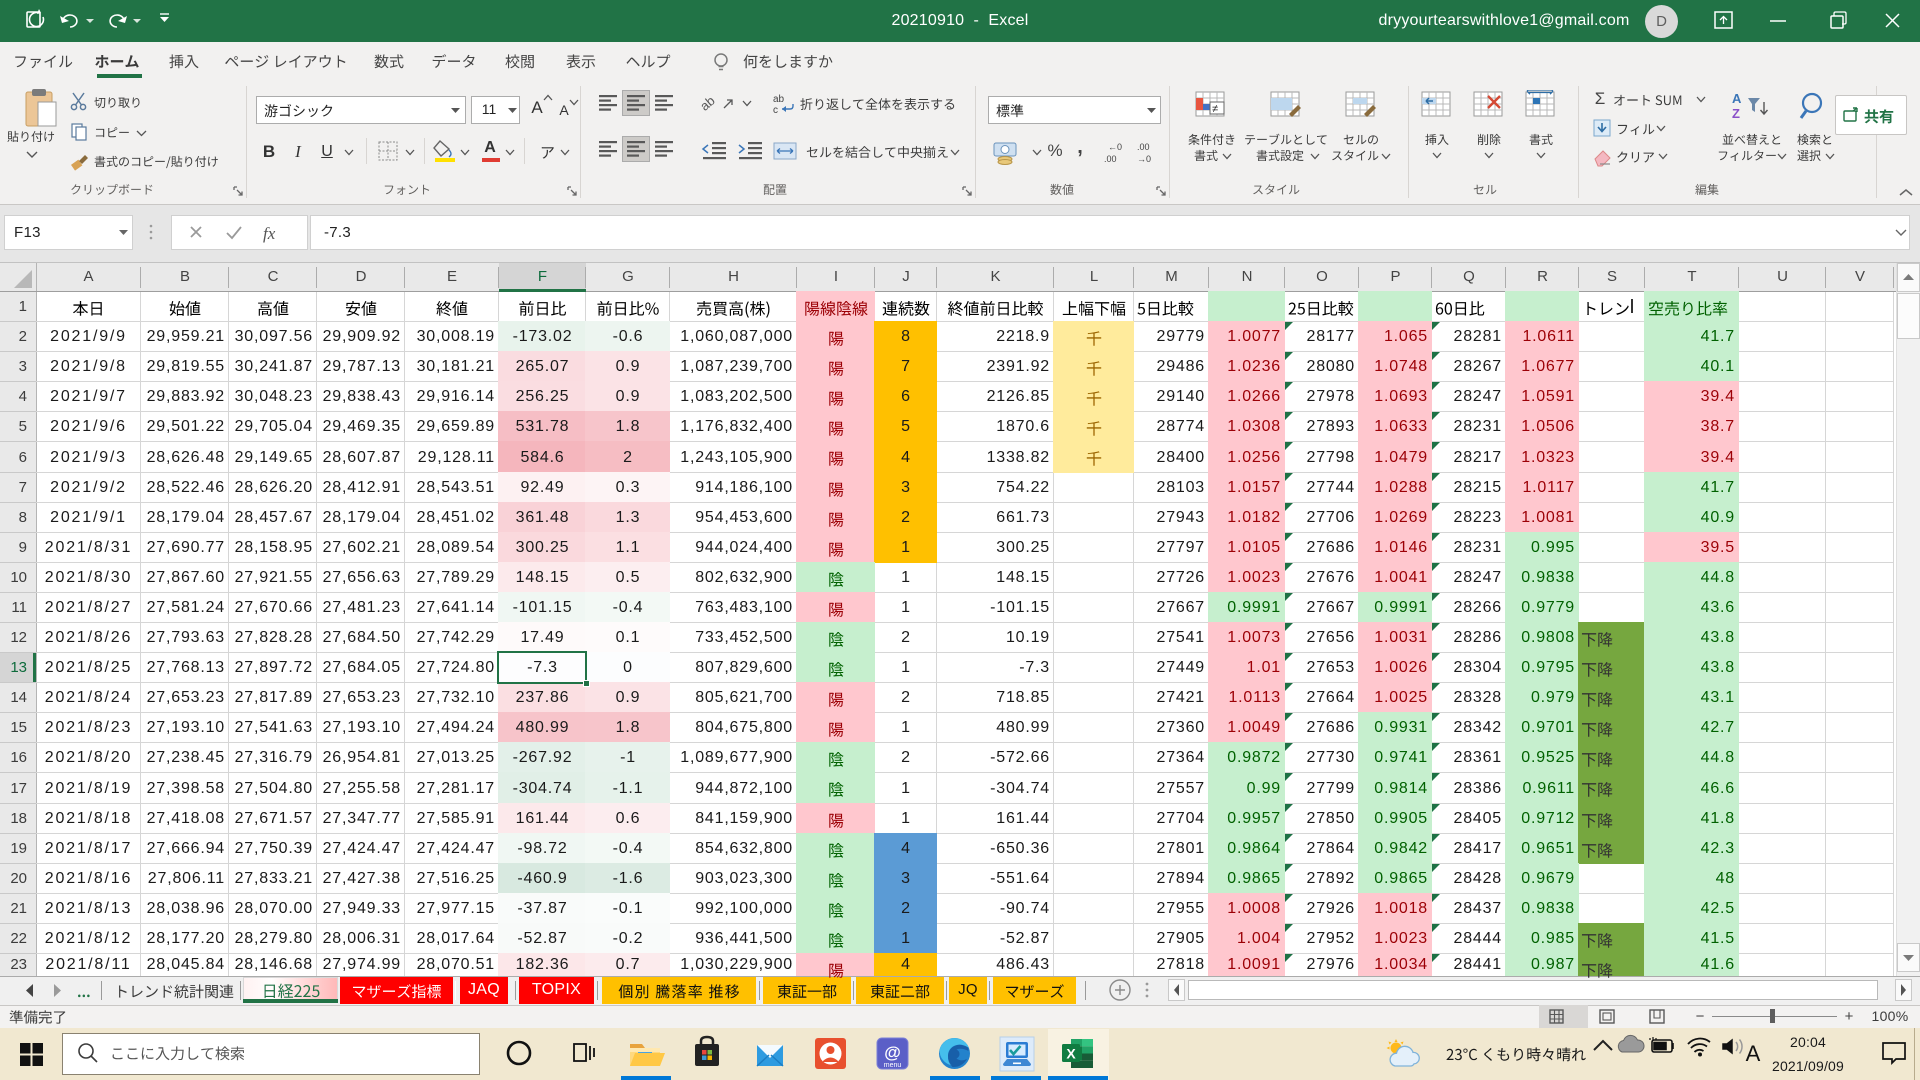 This screenshot has height=1080, width=1920. Describe the element at coordinates (893, 1065) in the screenshot. I see `svg-text: menu` at that location.